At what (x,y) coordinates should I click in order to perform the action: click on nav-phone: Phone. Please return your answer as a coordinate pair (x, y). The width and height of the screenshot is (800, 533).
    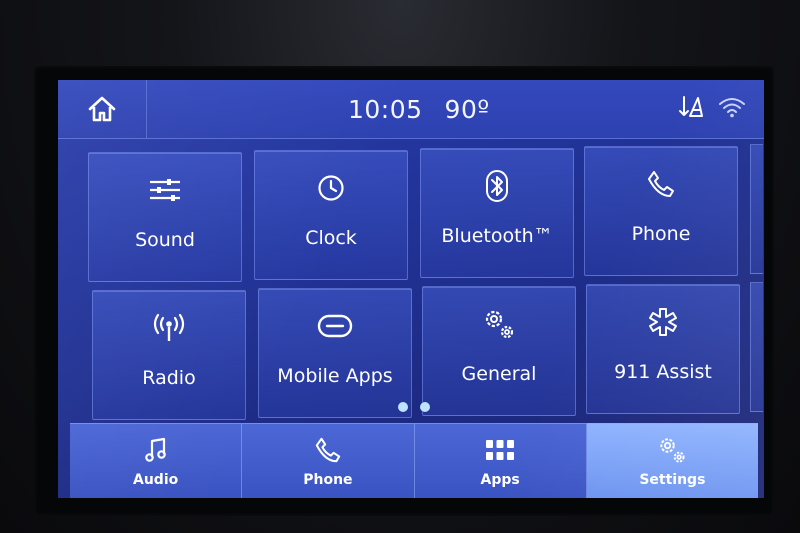
    Looking at the image, I should click on (328, 460).